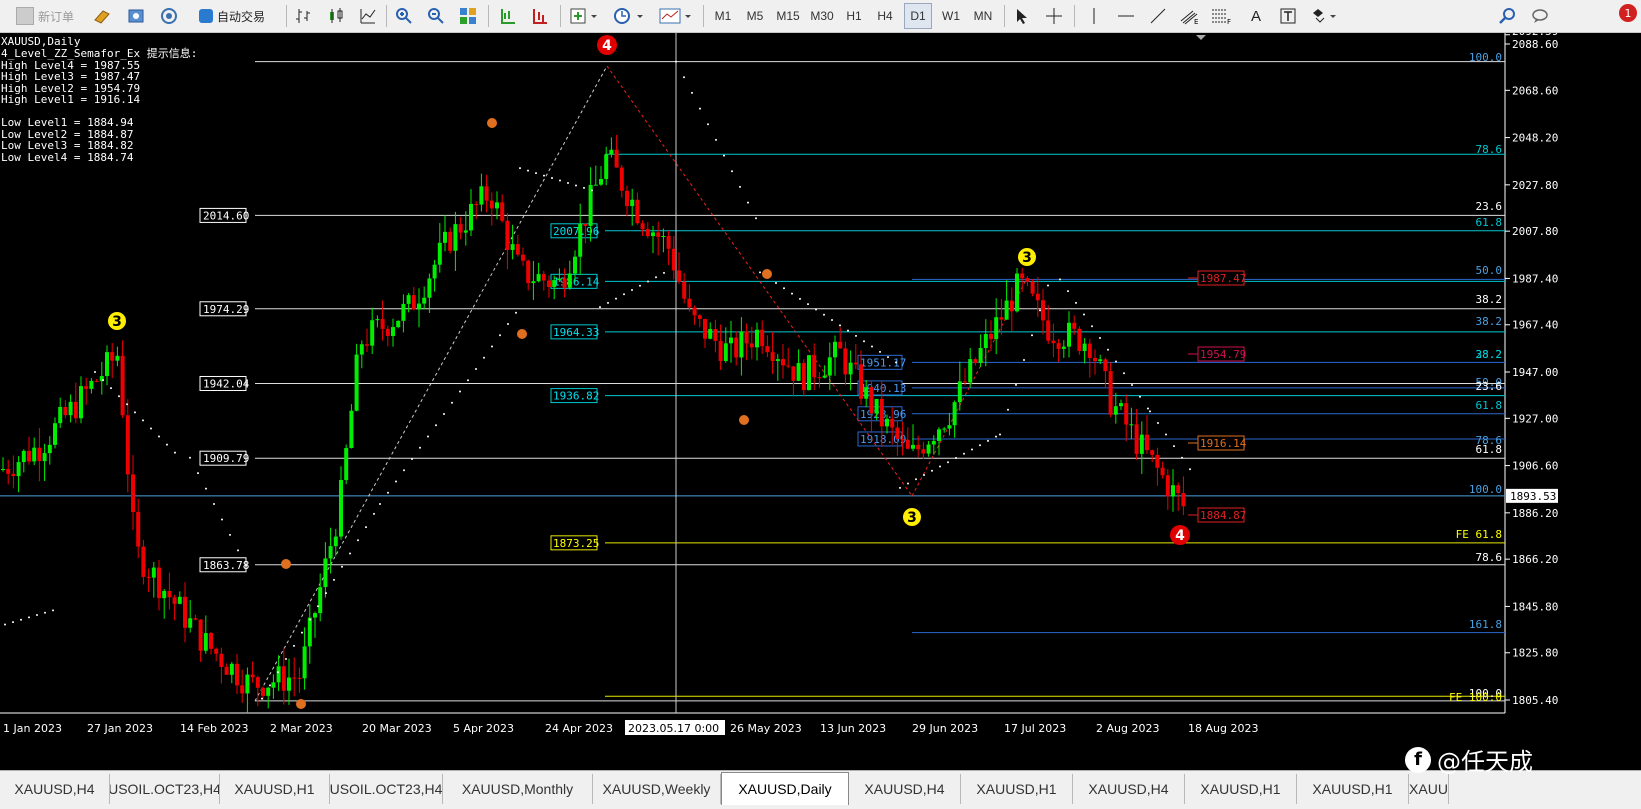  I want to click on notification-badge: 1, so click(1628, 13).